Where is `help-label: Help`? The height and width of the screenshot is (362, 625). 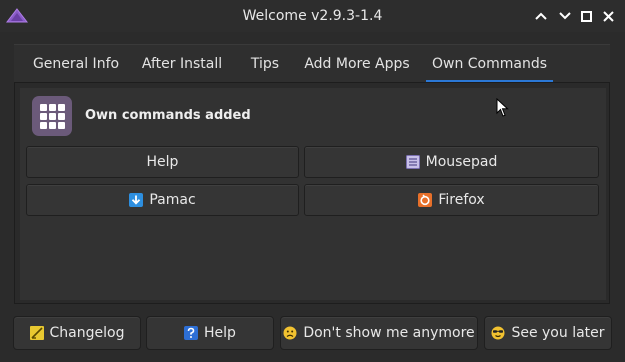 help-label: Help is located at coordinates (220, 333).